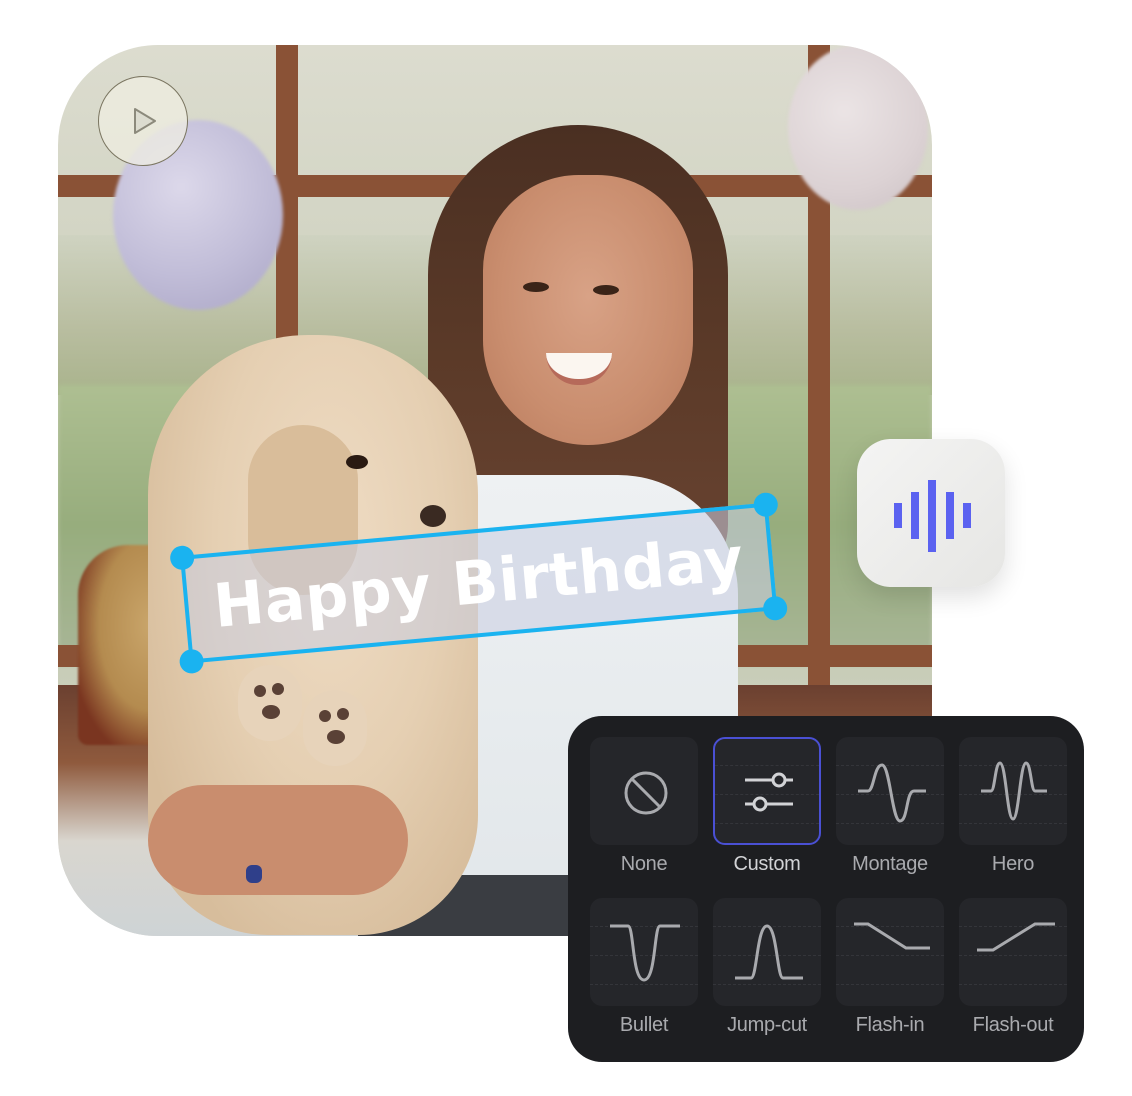  I want to click on transition-flash-in: Flash-in, so click(890, 967).